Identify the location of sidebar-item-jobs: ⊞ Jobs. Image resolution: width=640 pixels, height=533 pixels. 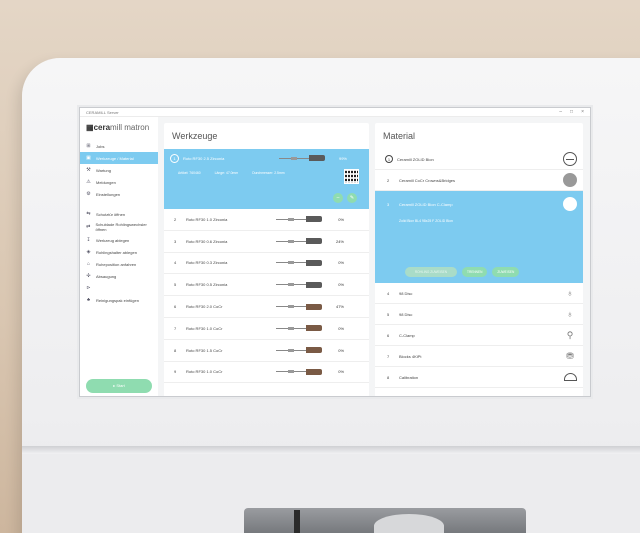
(119, 146).